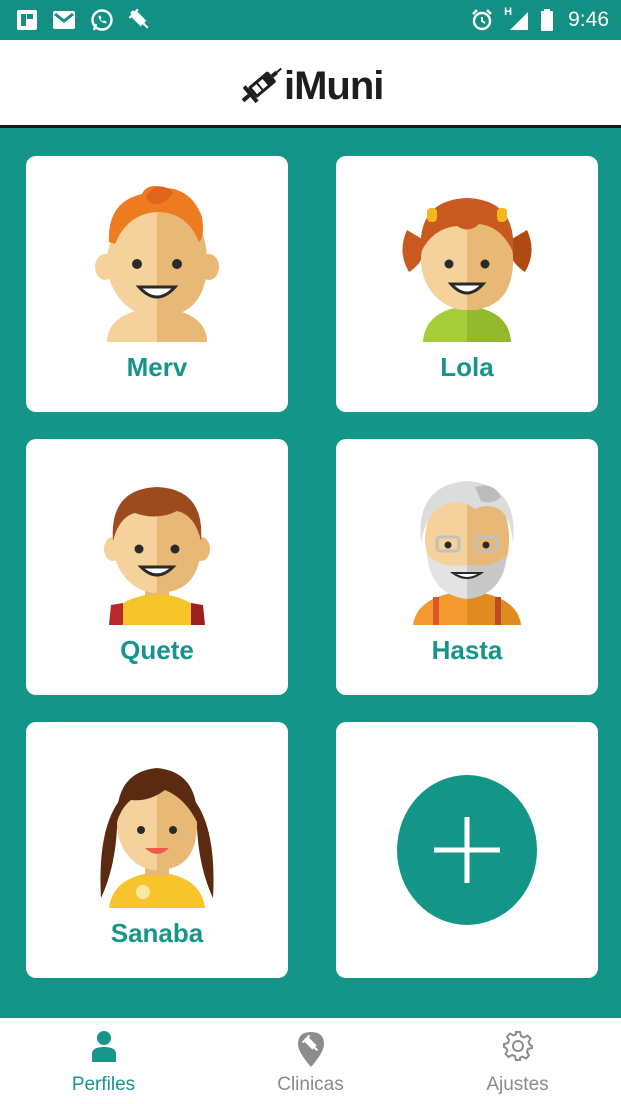 This screenshot has width=621, height=1104. What do you see at coordinates (103, 1084) in the screenshot?
I see `tab-label: Perfiles` at bounding box center [103, 1084].